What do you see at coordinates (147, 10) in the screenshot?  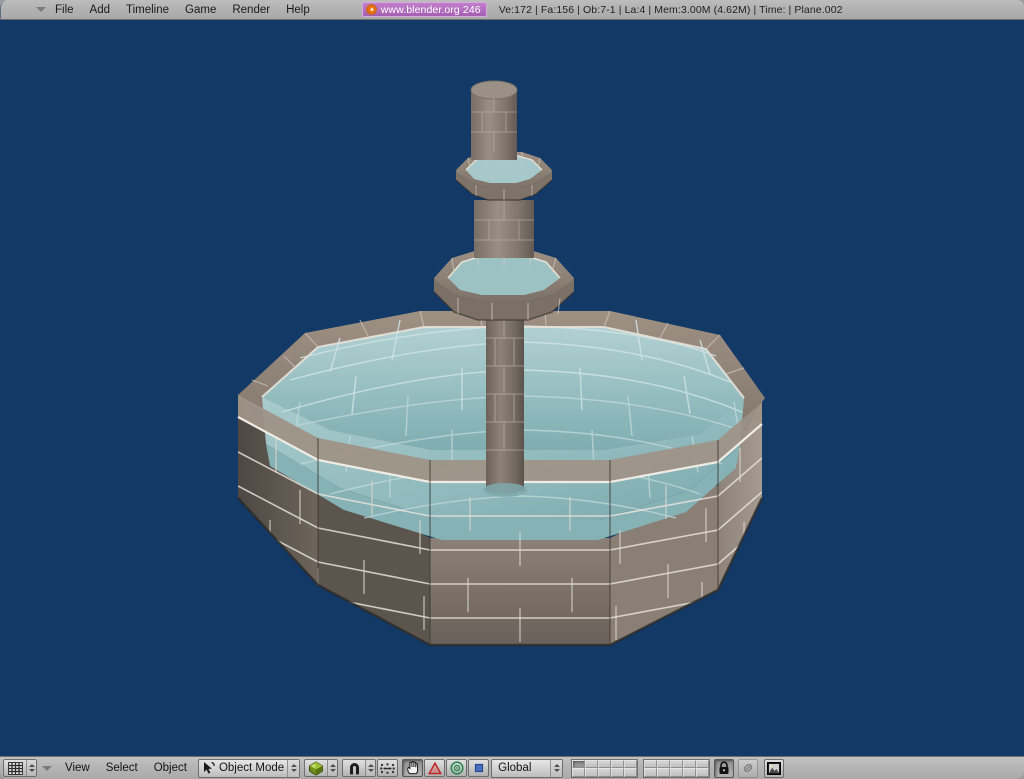 I see `menu-timeline: Timeline` at bounding box center [147, 10].